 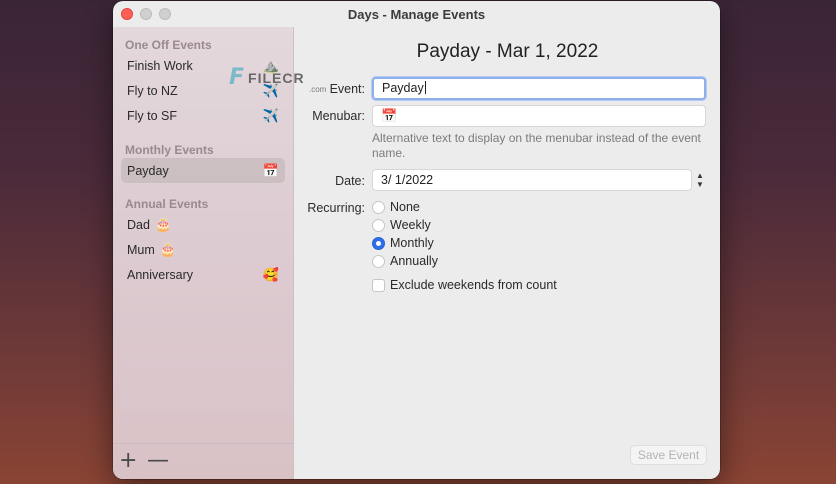 What do you see at coordinates (141, 249) in the screenshot?
I see `sidebar-item-label: Mum` at bounding box center [141, 249].